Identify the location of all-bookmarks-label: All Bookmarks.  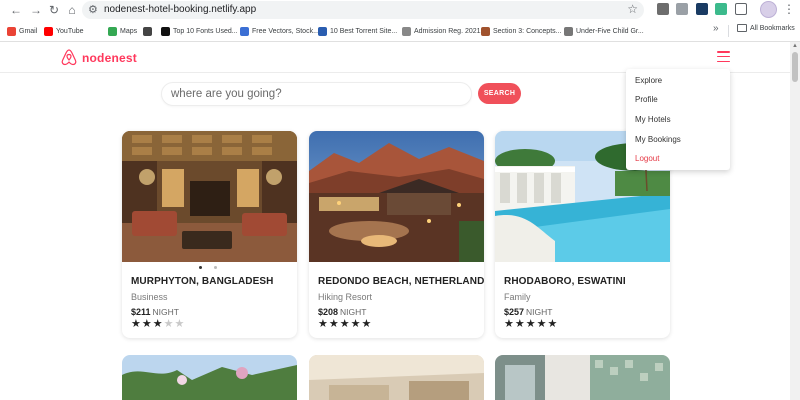
(772, 28).